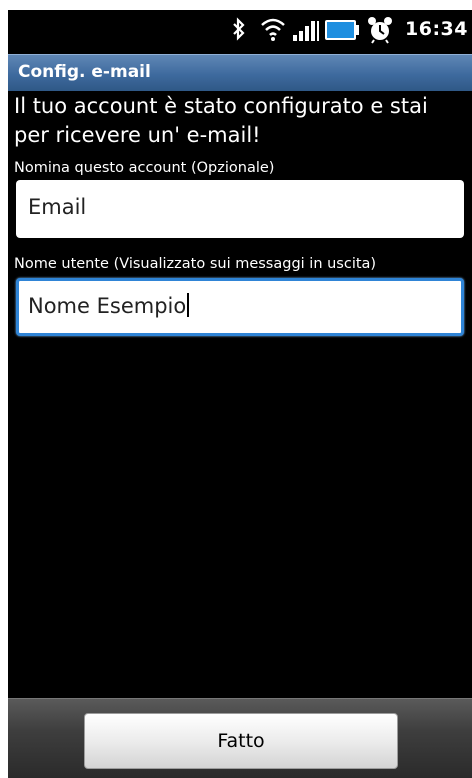  Describe the element at coordinates (84, 72) in the screenshot. I see `page-title: Config. e-mail` at that location.